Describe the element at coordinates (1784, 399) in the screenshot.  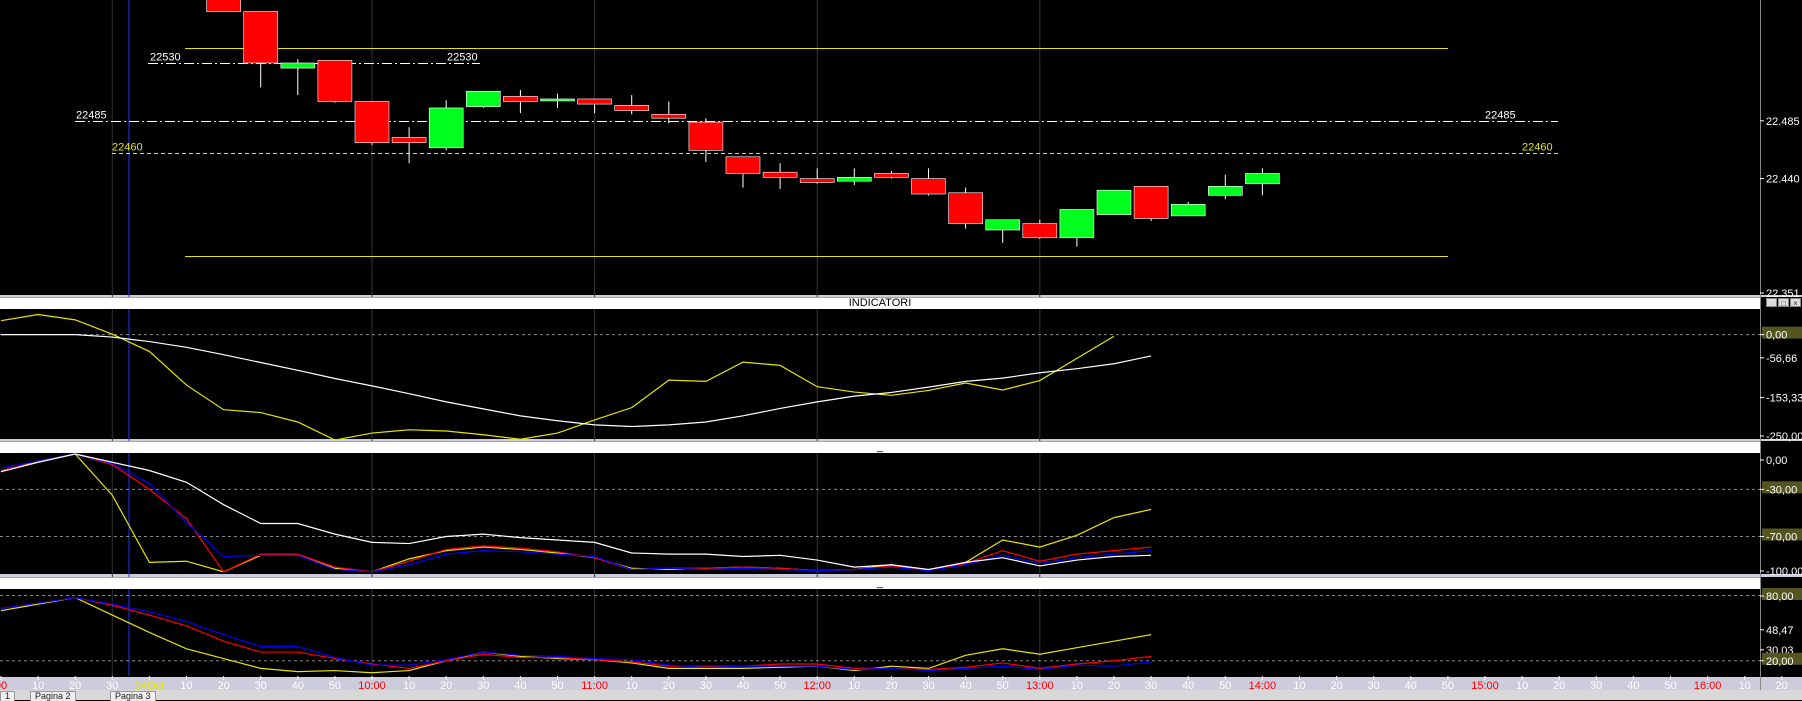
I see `indicator-axis-label: -153,33` at that location.